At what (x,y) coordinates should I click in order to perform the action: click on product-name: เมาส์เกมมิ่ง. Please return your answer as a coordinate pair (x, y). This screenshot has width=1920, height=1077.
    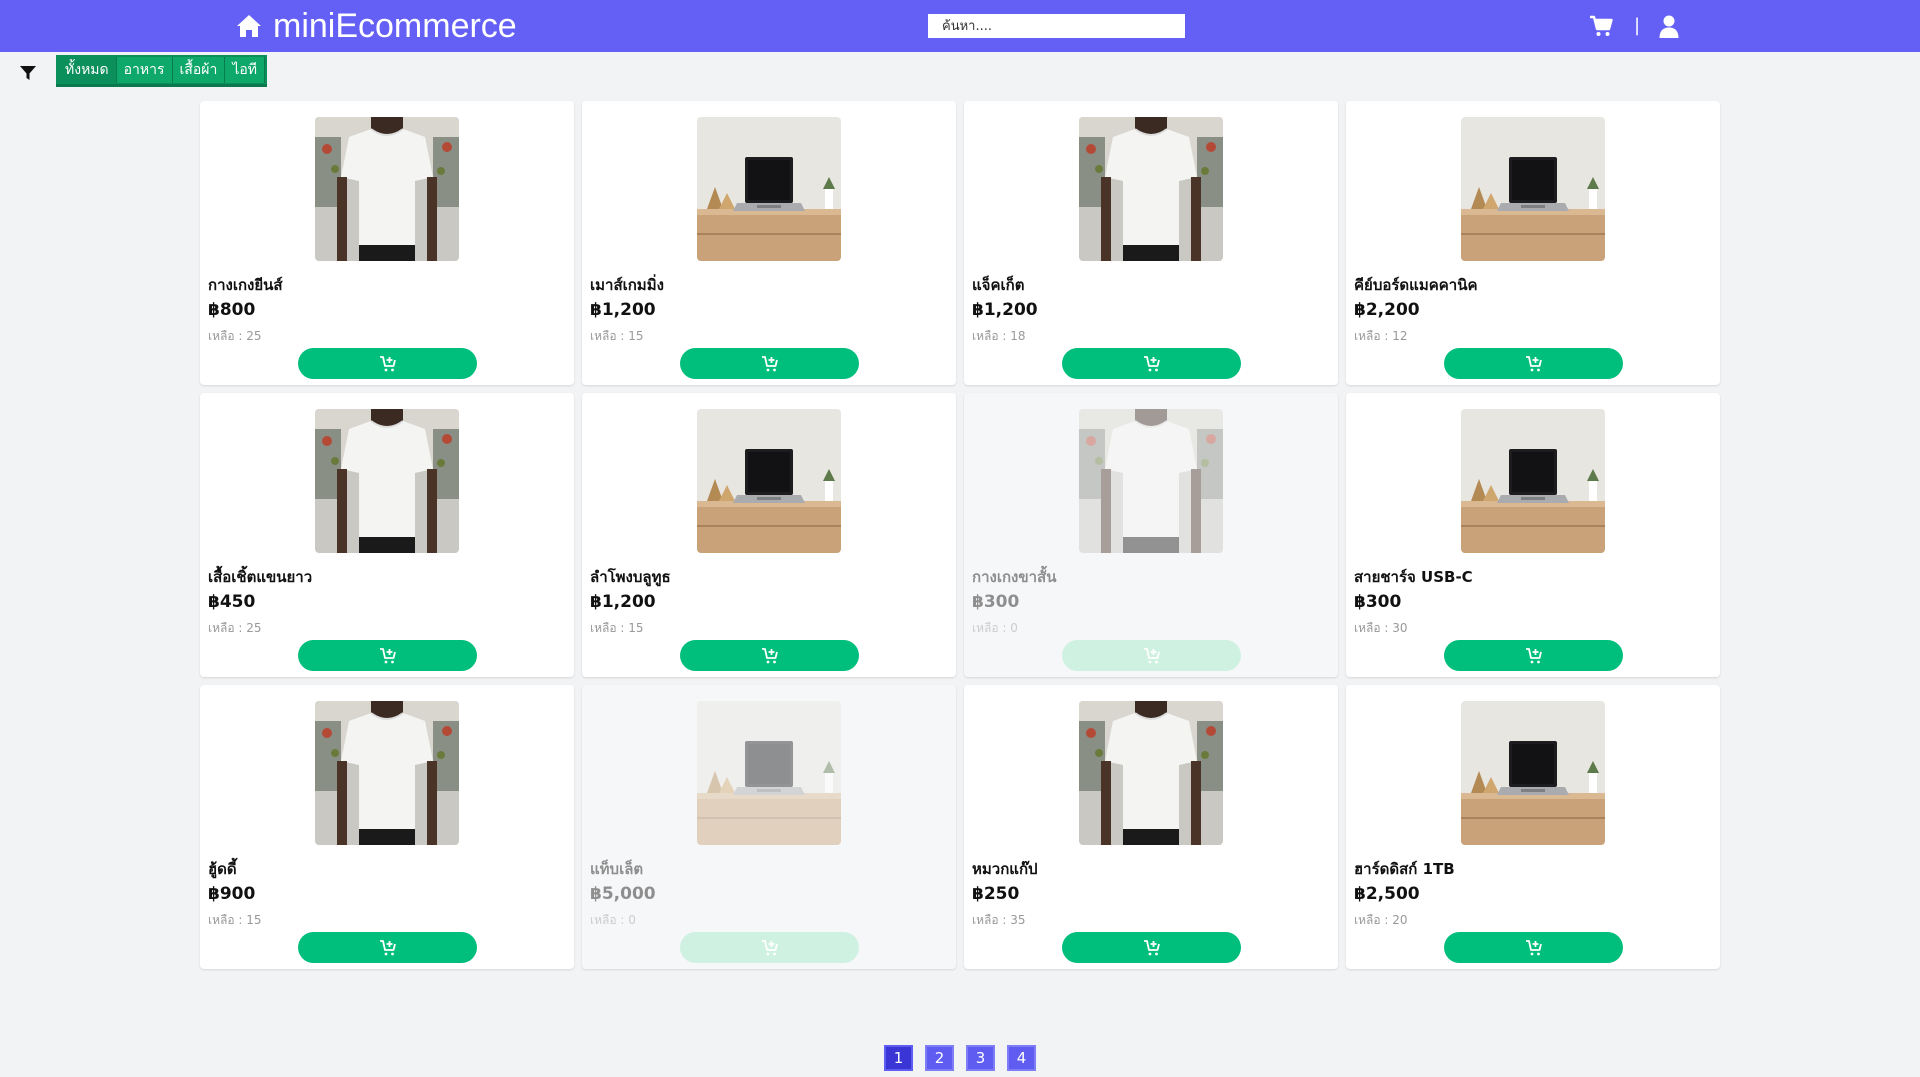
    Looking at the image, I should click on (627, 285).